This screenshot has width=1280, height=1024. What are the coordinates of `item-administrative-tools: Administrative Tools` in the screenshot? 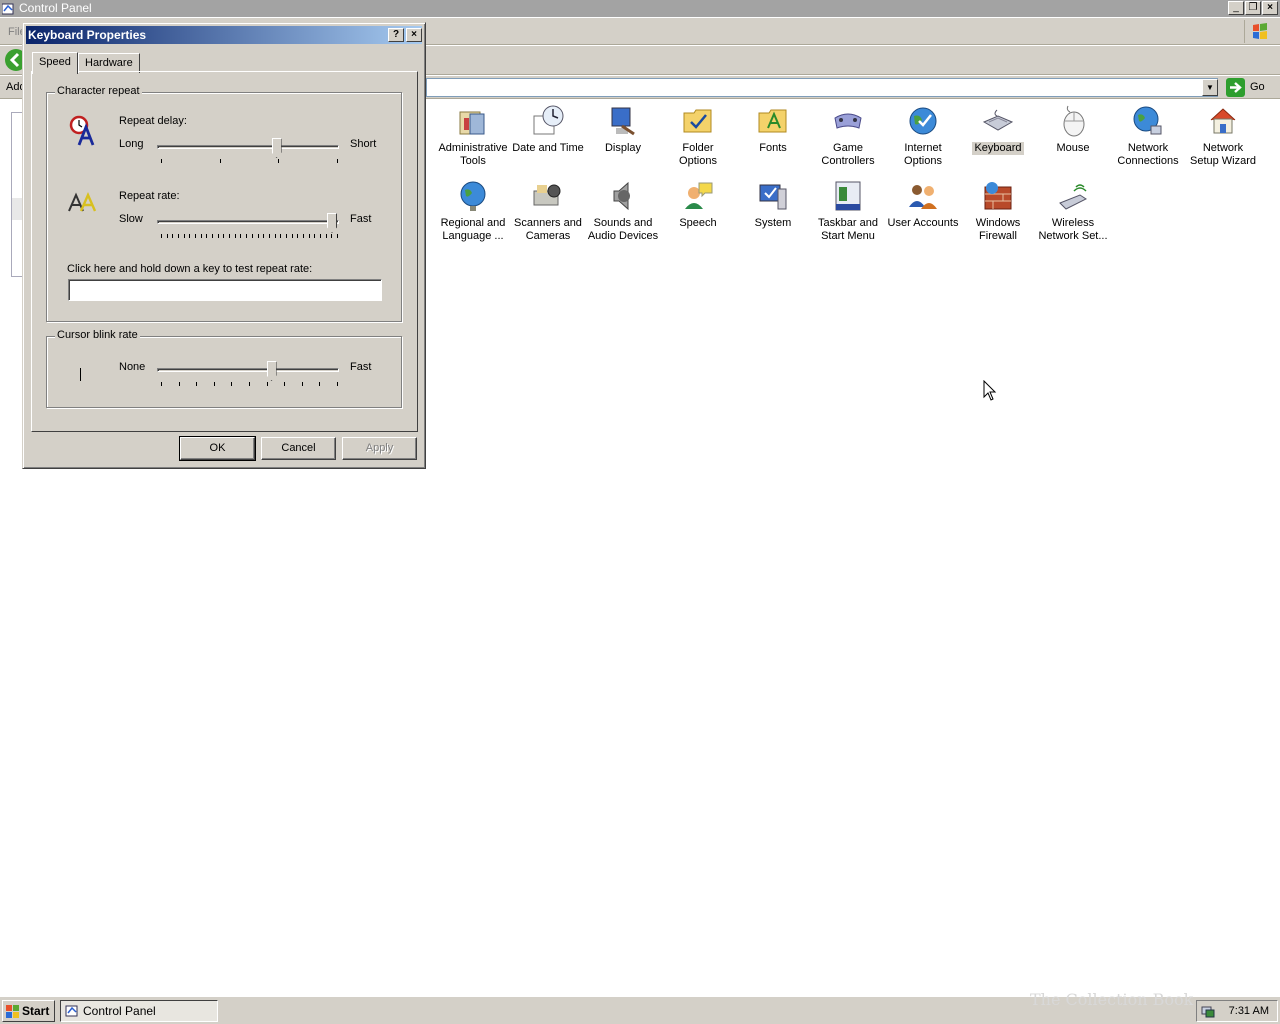 It's located at (473, 136).